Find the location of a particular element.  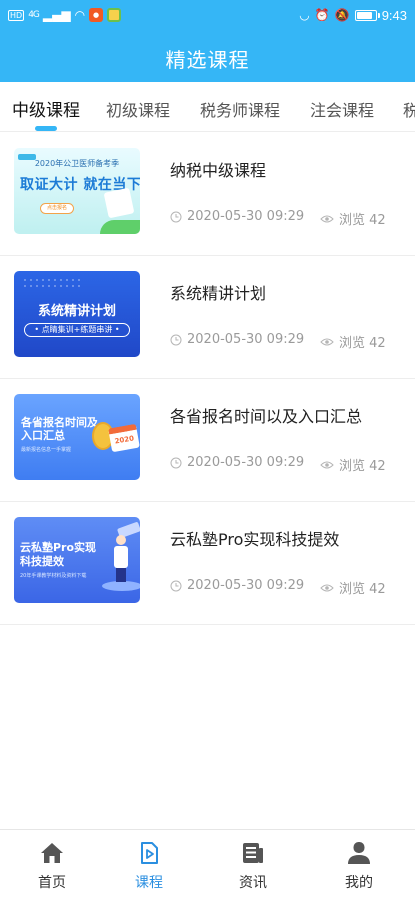

tab-junior: 初级课程 is located at coordinates (138, 109).